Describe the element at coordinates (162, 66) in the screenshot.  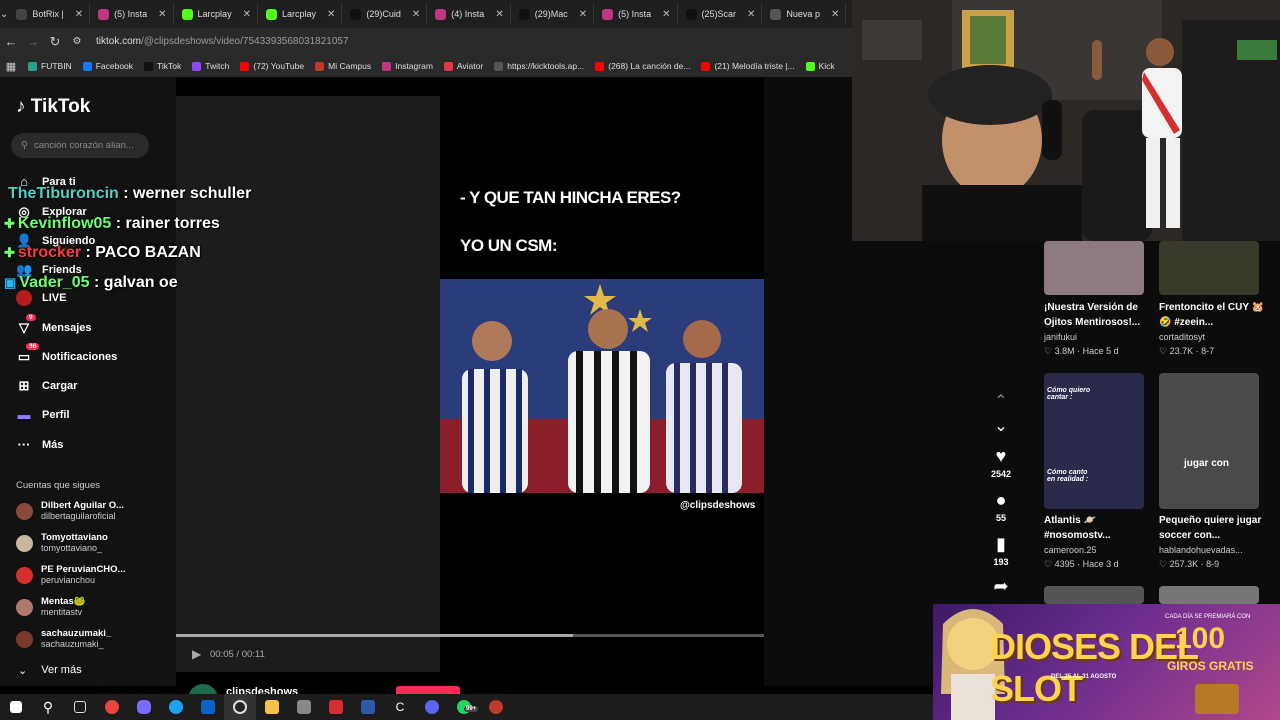
I see `bookmark-item: TikTok` at that location.